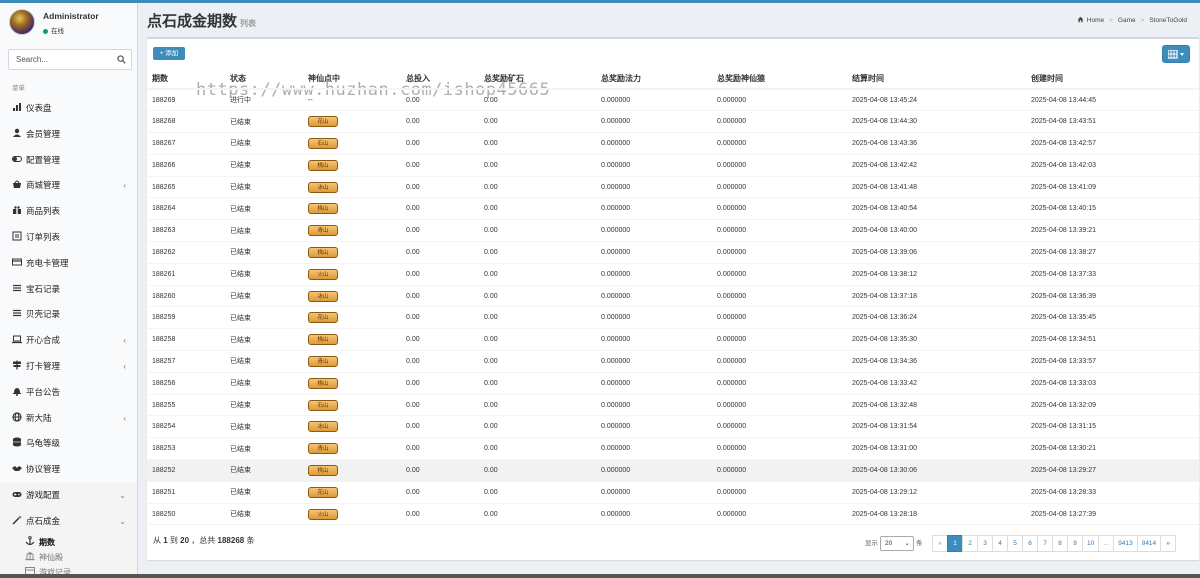 This screenshot has height=578, width=1200. Describe the element at coordinates (352, 187) in the screenshot. I see `table-cell: 冰山` at that location.